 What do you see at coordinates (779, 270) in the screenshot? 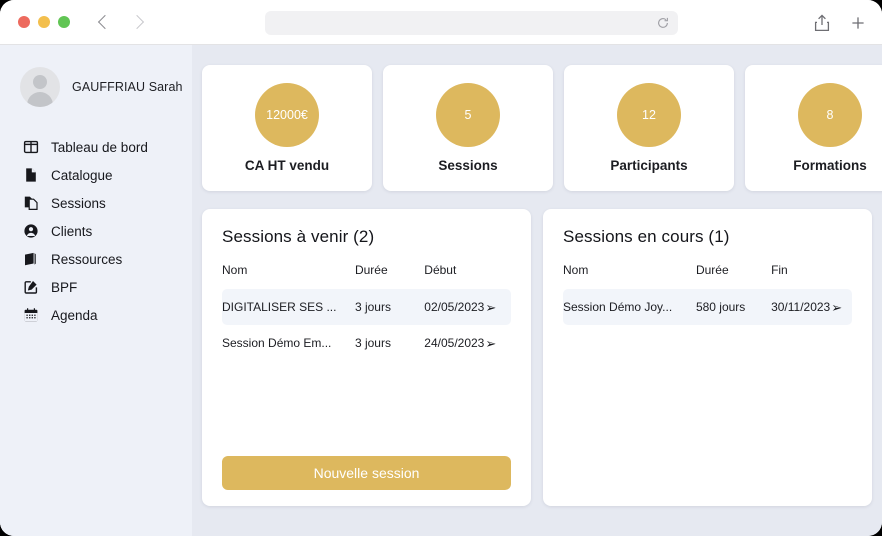
I see `column-header-fin: Fin` at bounding box center [779, 270].